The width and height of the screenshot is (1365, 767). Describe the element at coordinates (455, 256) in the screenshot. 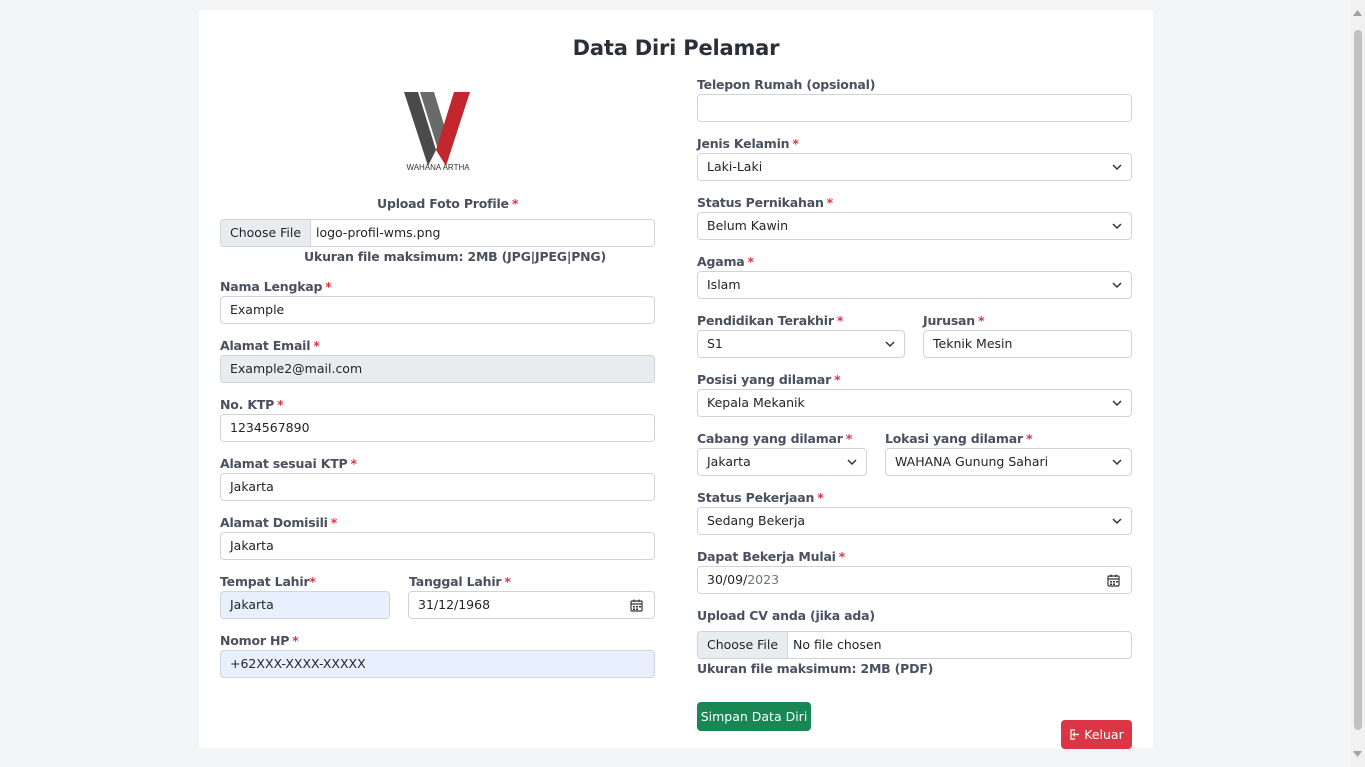

I see `upload-photo-hint: Ukuran file maksimum: 2MB (JPG|JPEG|PNG)` at that location.